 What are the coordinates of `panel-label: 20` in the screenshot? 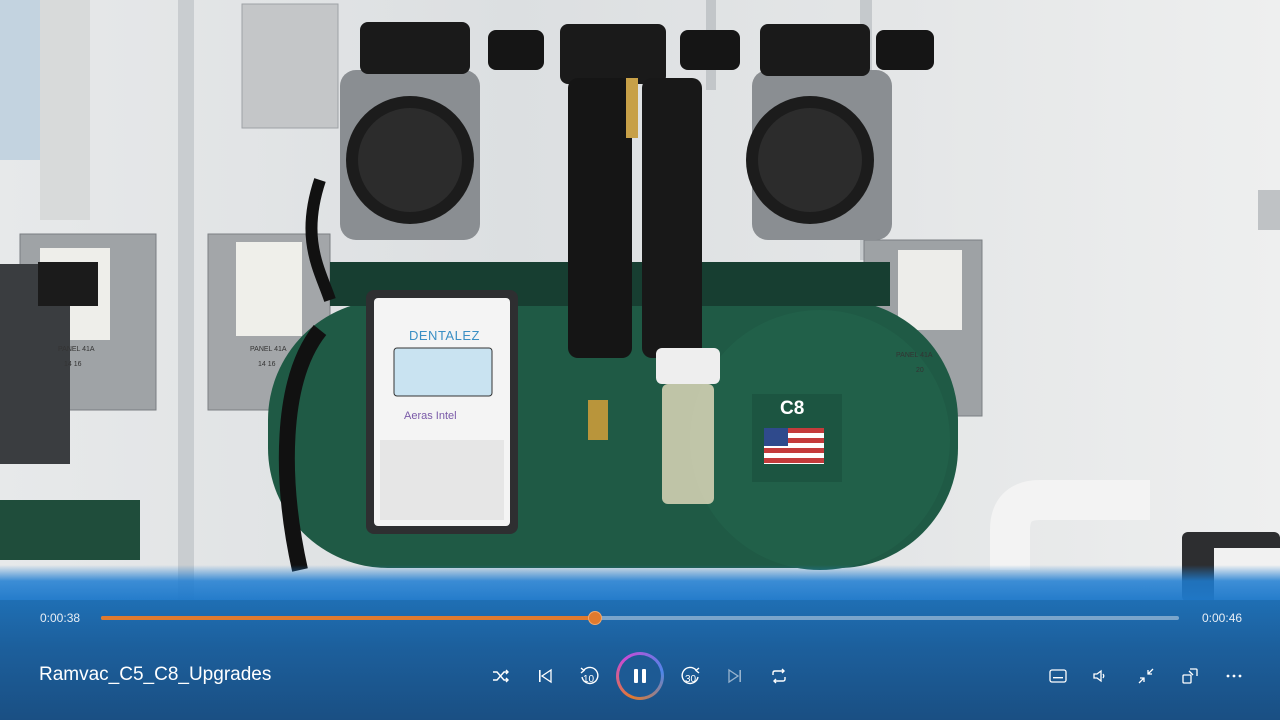 It's located at (920, 370).